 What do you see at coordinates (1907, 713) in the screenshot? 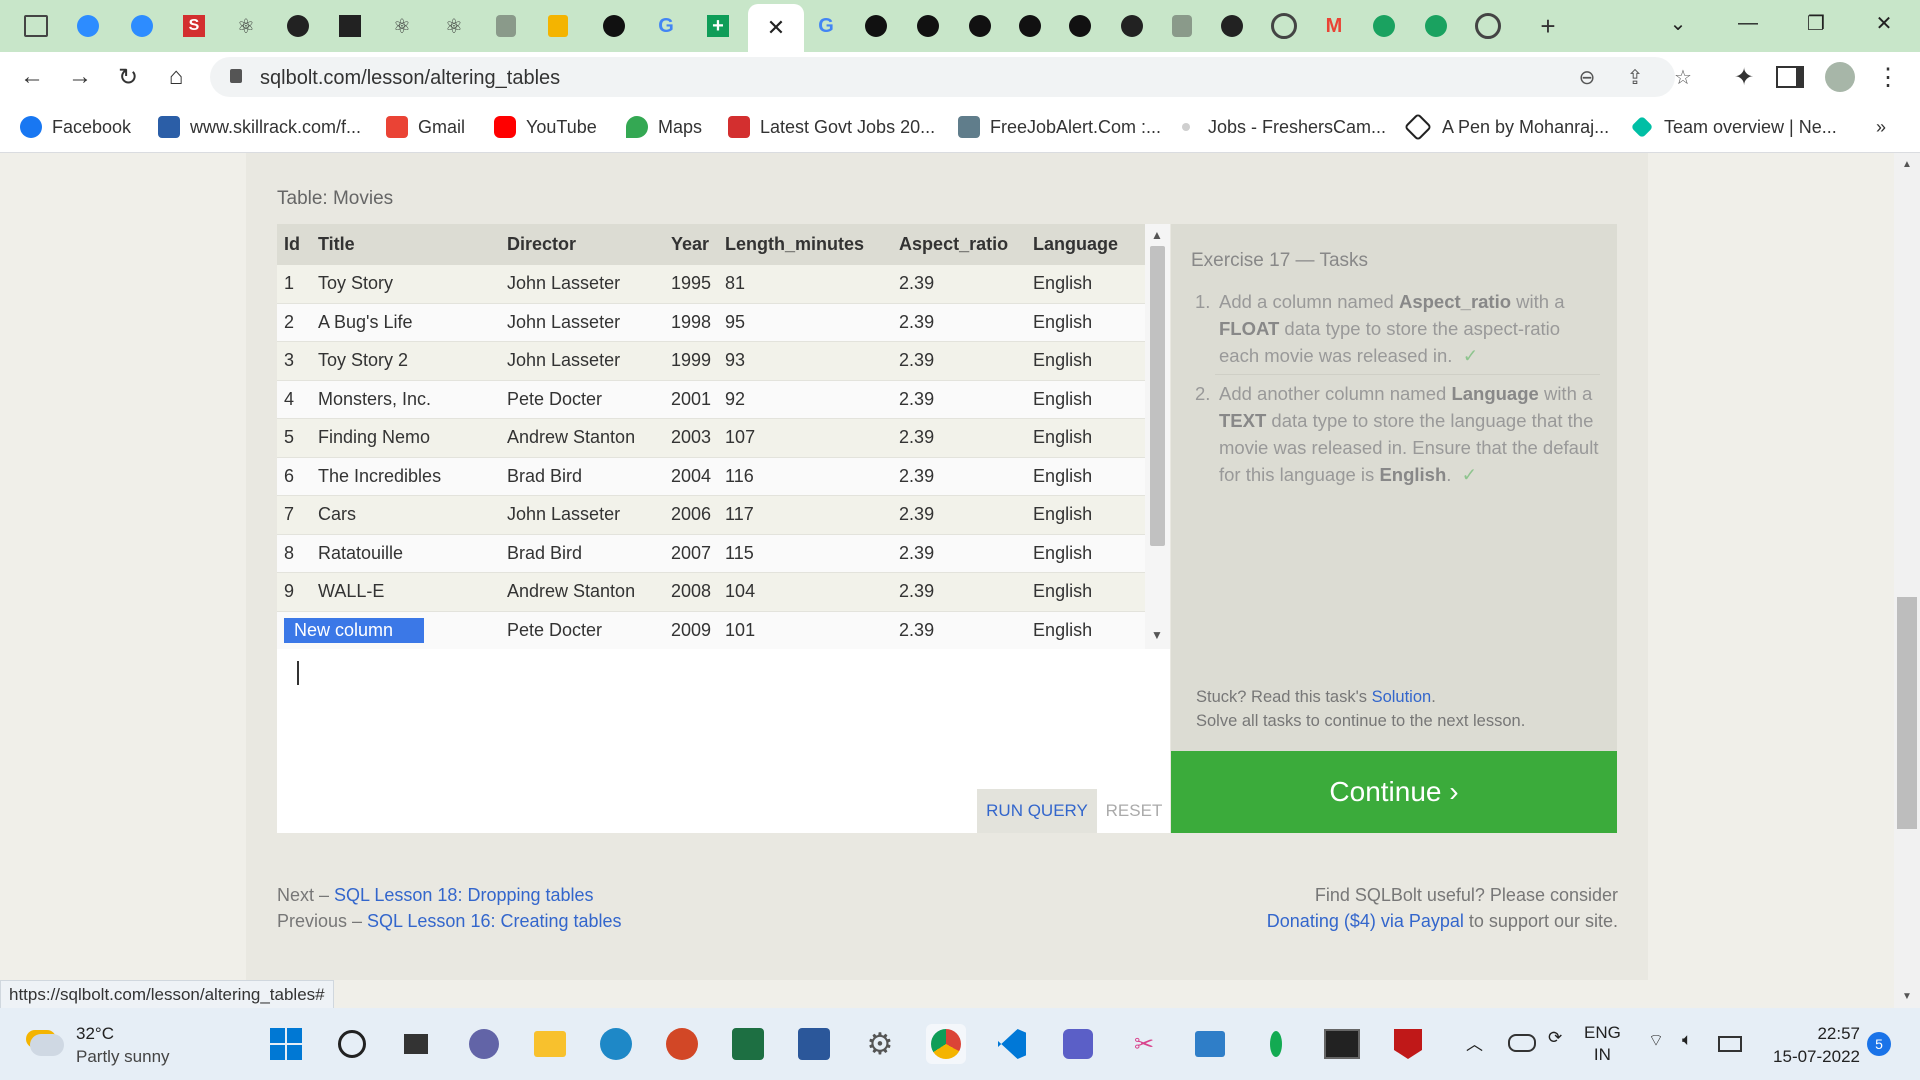
I see `page-scrollbar-thumb` at bounding box center [1907, 713].